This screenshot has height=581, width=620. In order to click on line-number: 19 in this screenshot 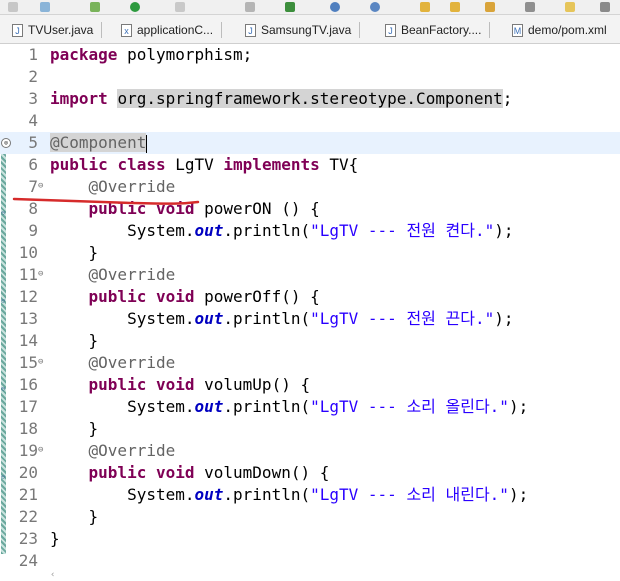, I will do `click(28, 450)`.